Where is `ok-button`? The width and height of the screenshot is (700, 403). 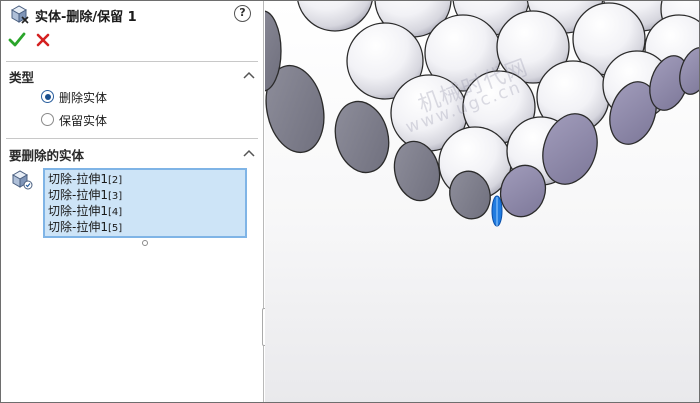
ok-button is located at coordinates (17, 40).